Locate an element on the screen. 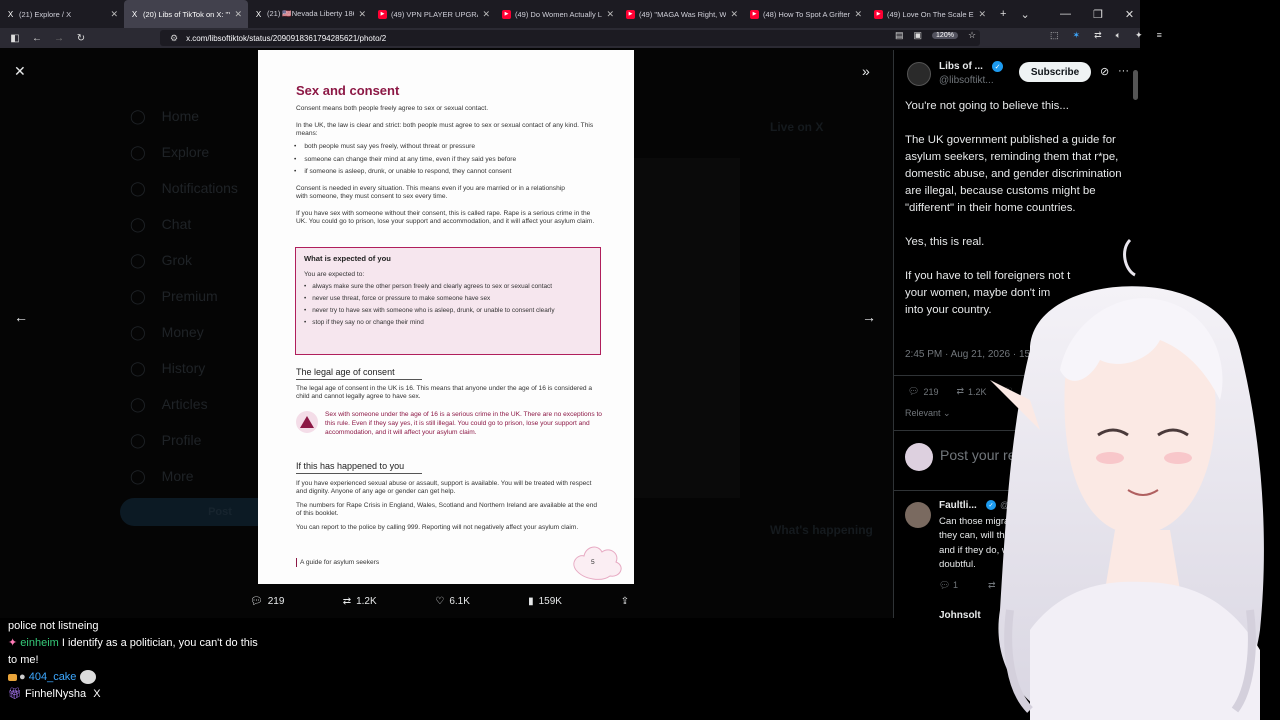 This screenshot has width=1280, height=720. share-stat: ⇪ is located at coordinates (635, 601).